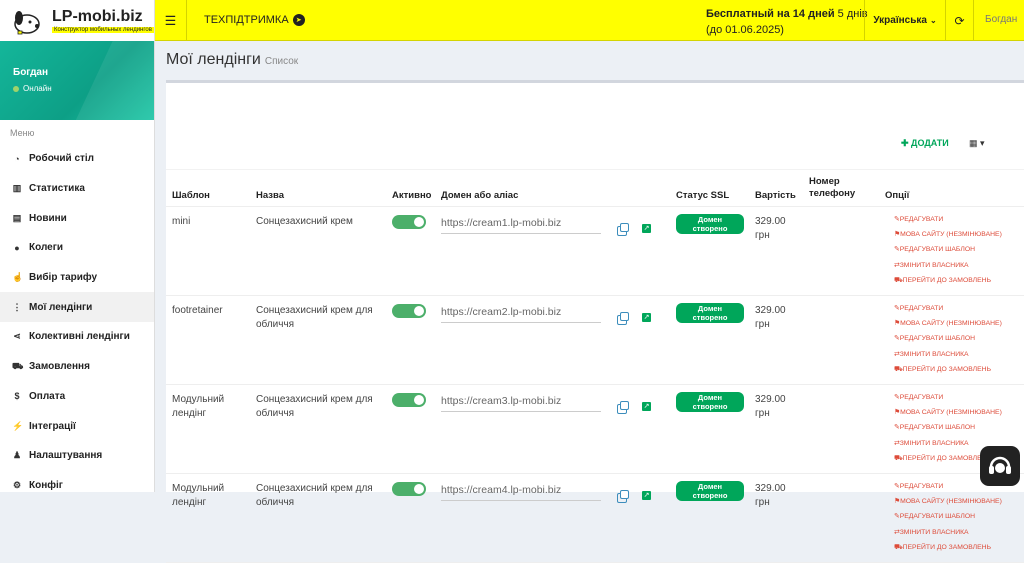 This screenshot has height=563, width=1024. I want to click on sidebar-item-my-landings: ⋮ Мої лендінги, so click(77, 307).